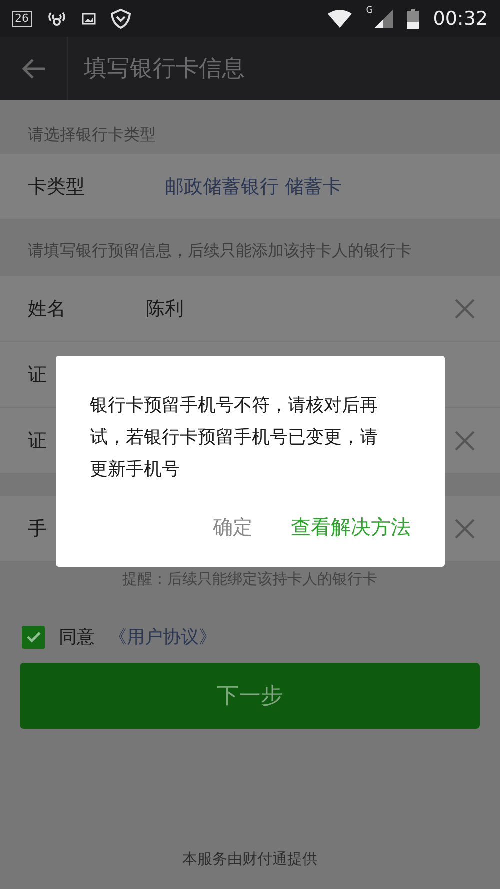  I want to click on footer-text: 本服务由财付通提供, so click(250, 859).